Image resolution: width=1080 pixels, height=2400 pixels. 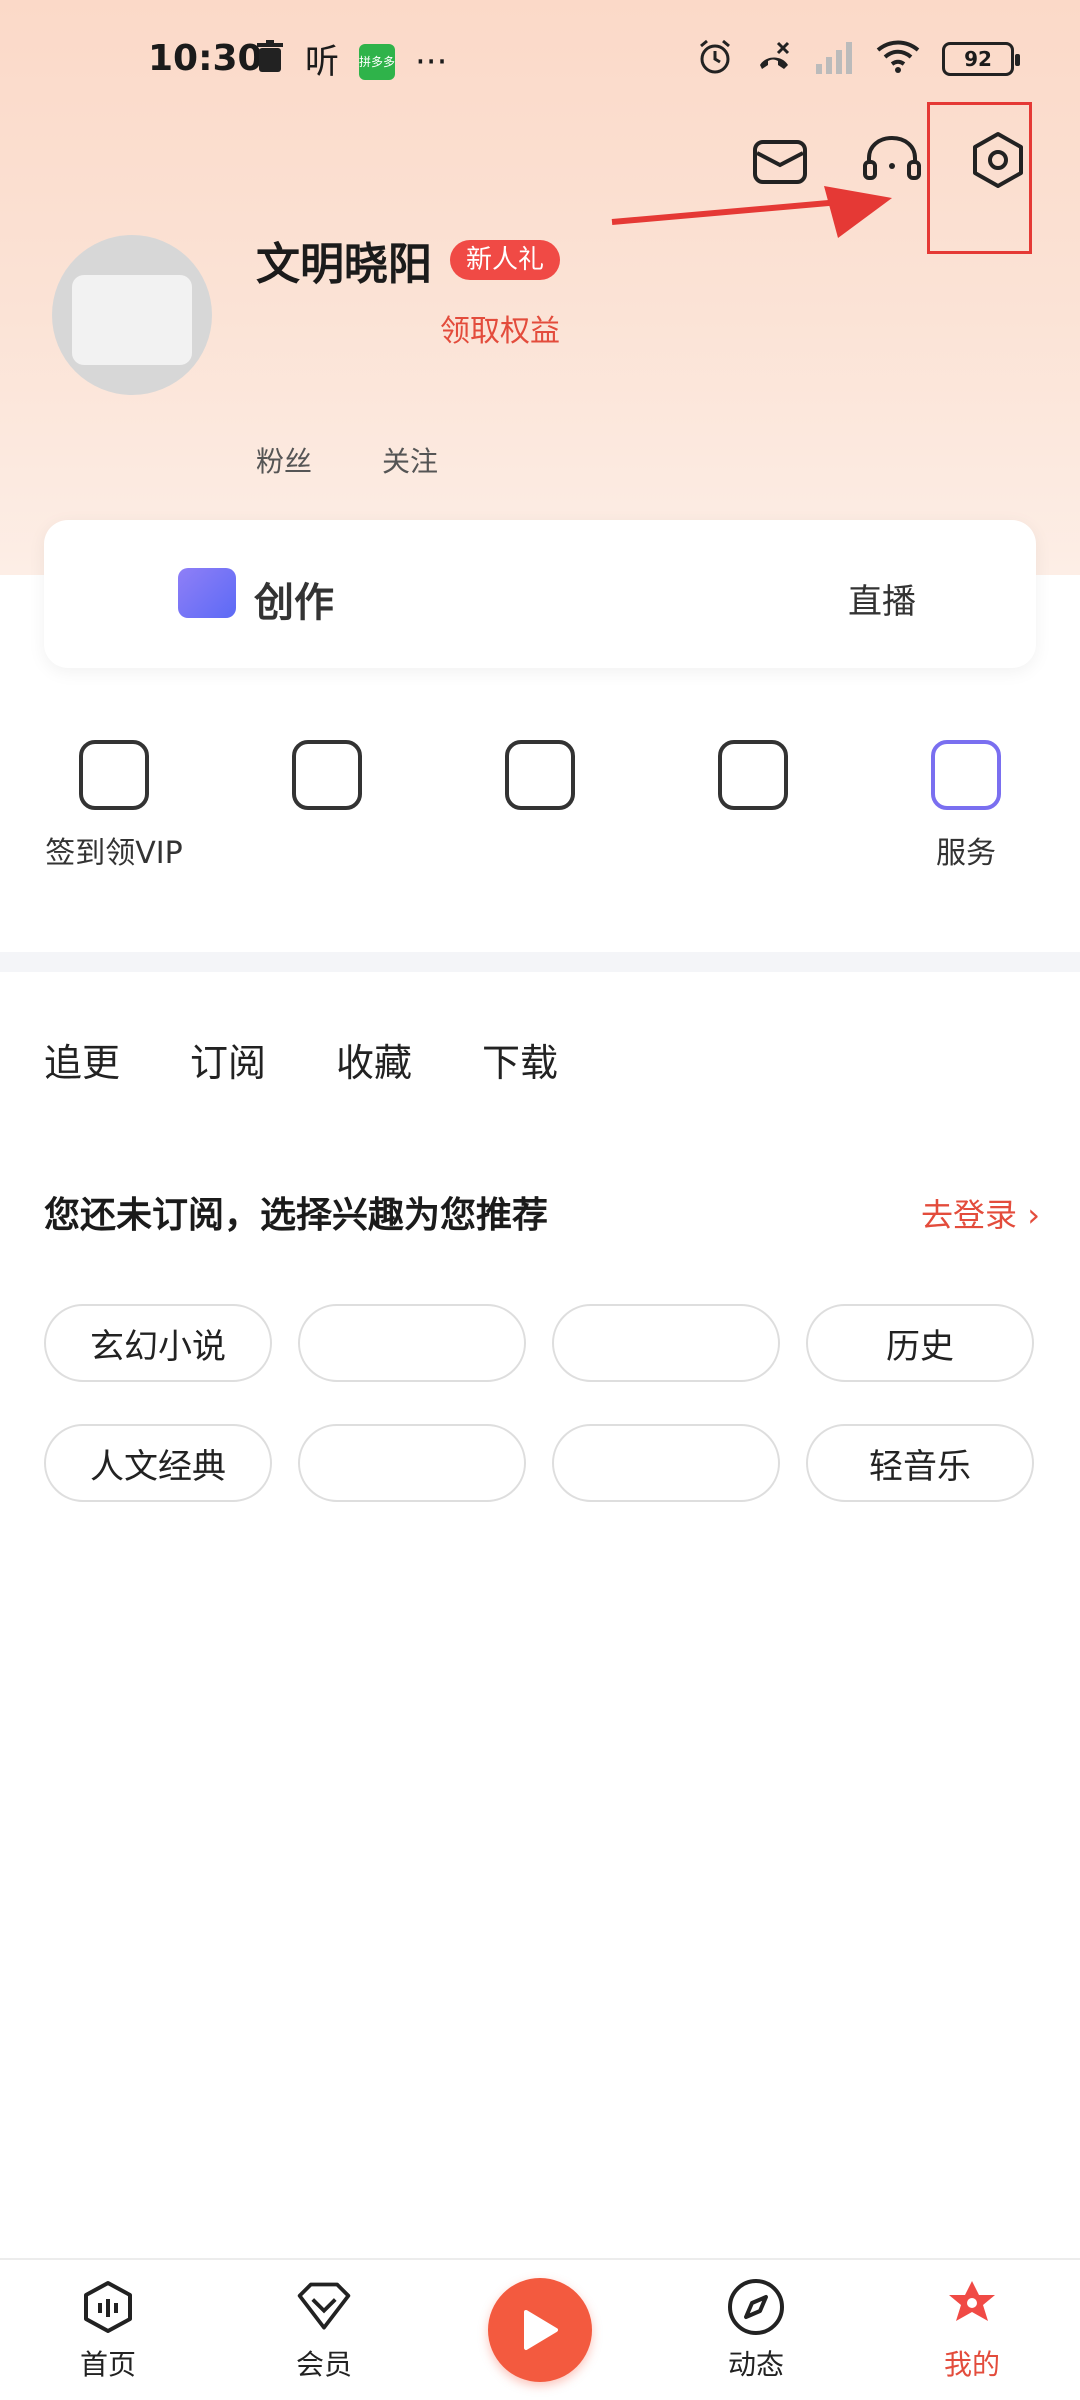 I want to click on stat-following-count, so click(x=410, y=415).